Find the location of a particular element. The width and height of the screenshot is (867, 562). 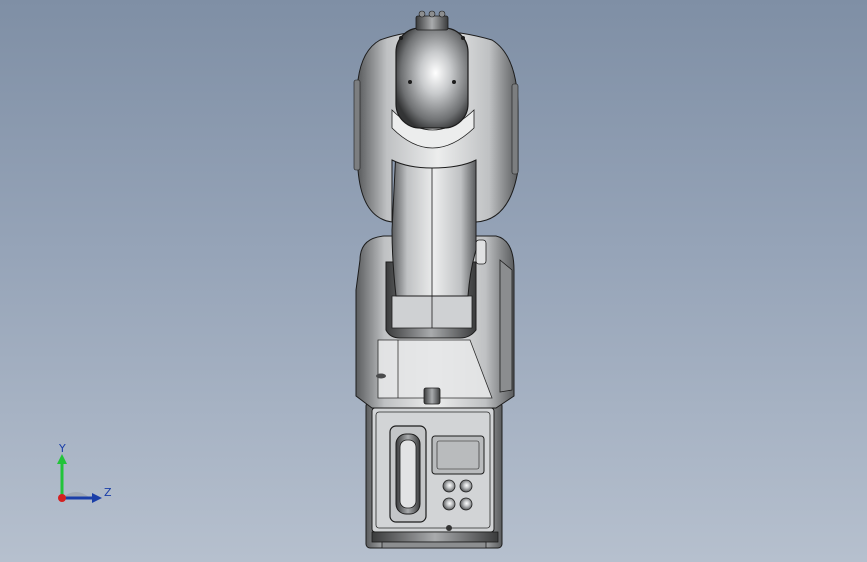

x-axis-dot is located at coordinates (62, 498).